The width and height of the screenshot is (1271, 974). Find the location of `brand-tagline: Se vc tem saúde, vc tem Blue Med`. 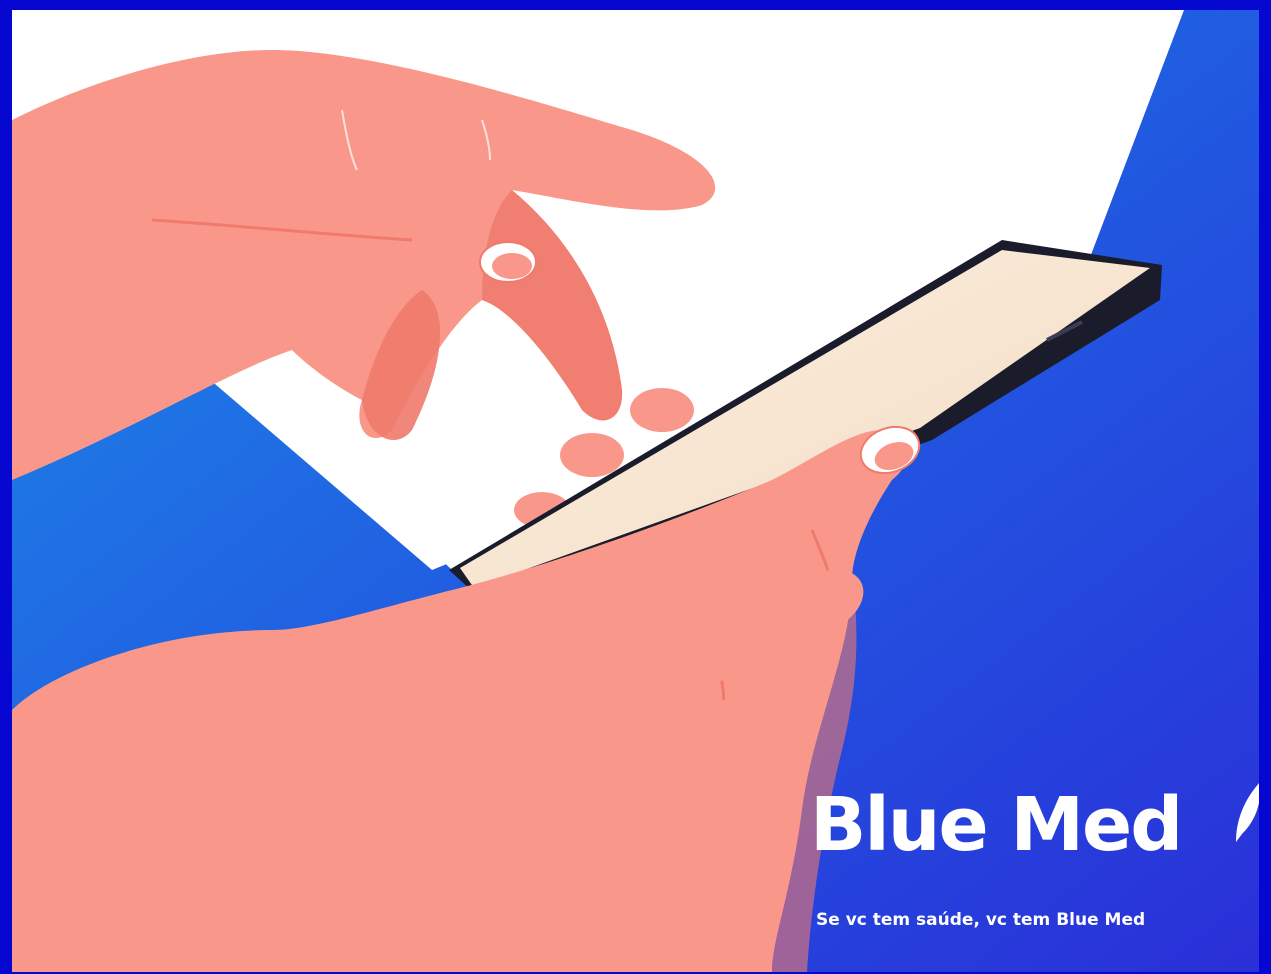

brand-tagline: Se vc tem saúde, vc tem Blue Med is located at coordinates (981, 920).